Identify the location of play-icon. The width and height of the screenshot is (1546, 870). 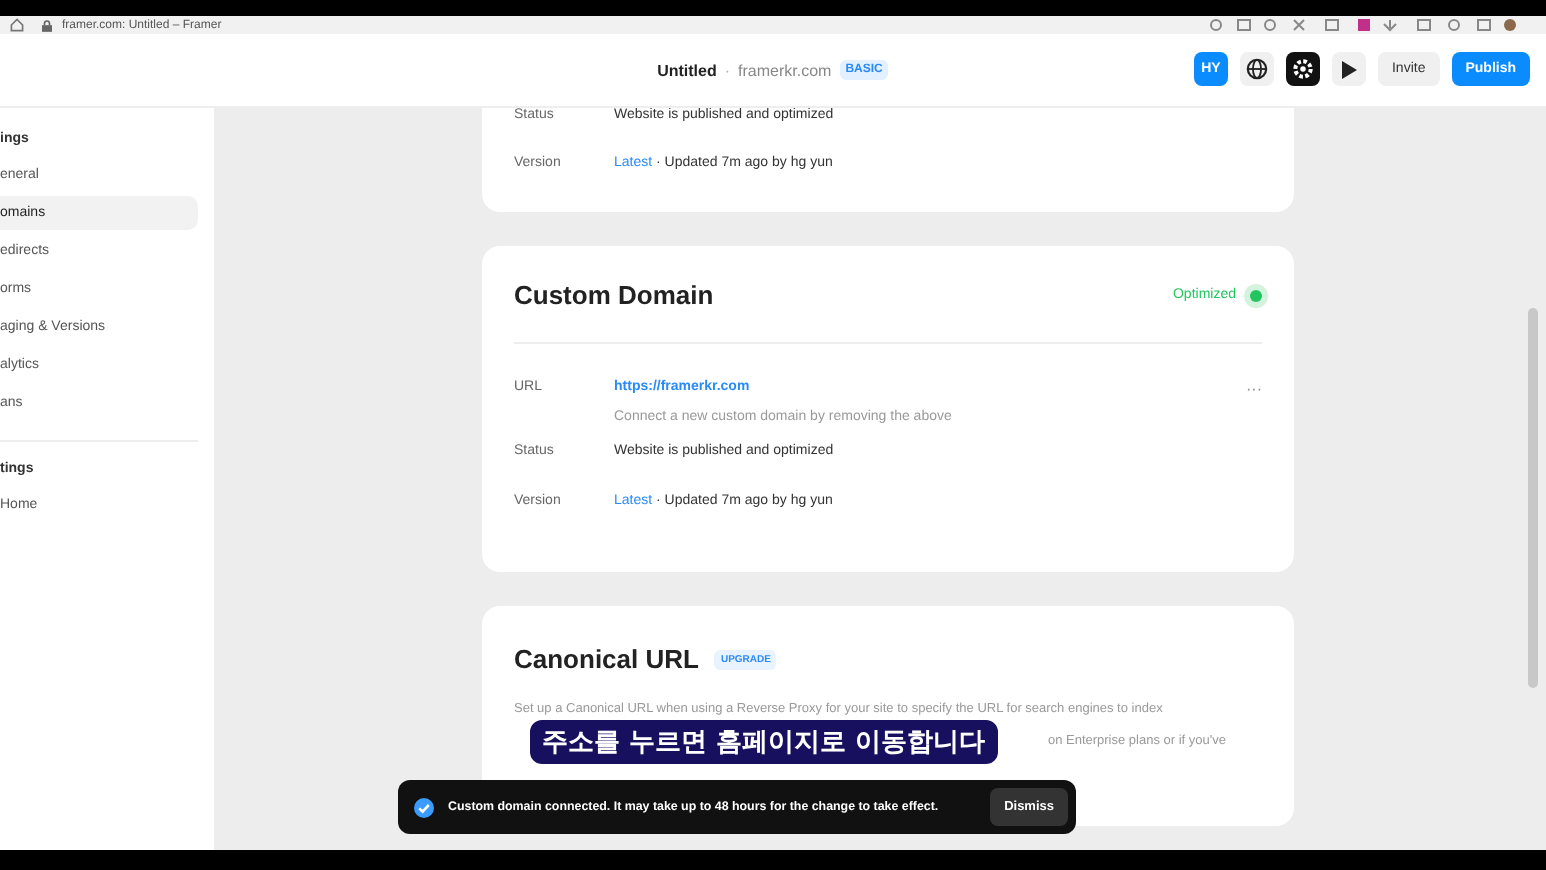
(1348, 69).